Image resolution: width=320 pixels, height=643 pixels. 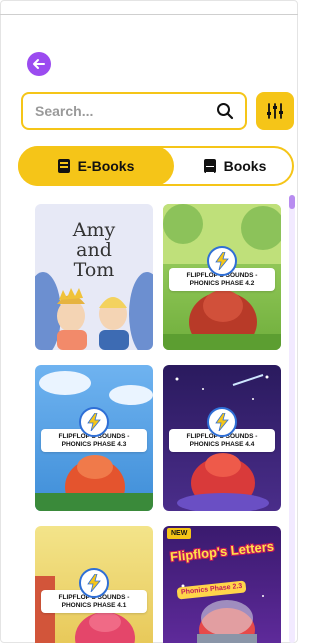 What do you see at coordinates (222, 584) in the screenshot?
I see `book-card: NEW Flipflop's Letters Phonics Phase 2.3` at bounding box center [222, 584].